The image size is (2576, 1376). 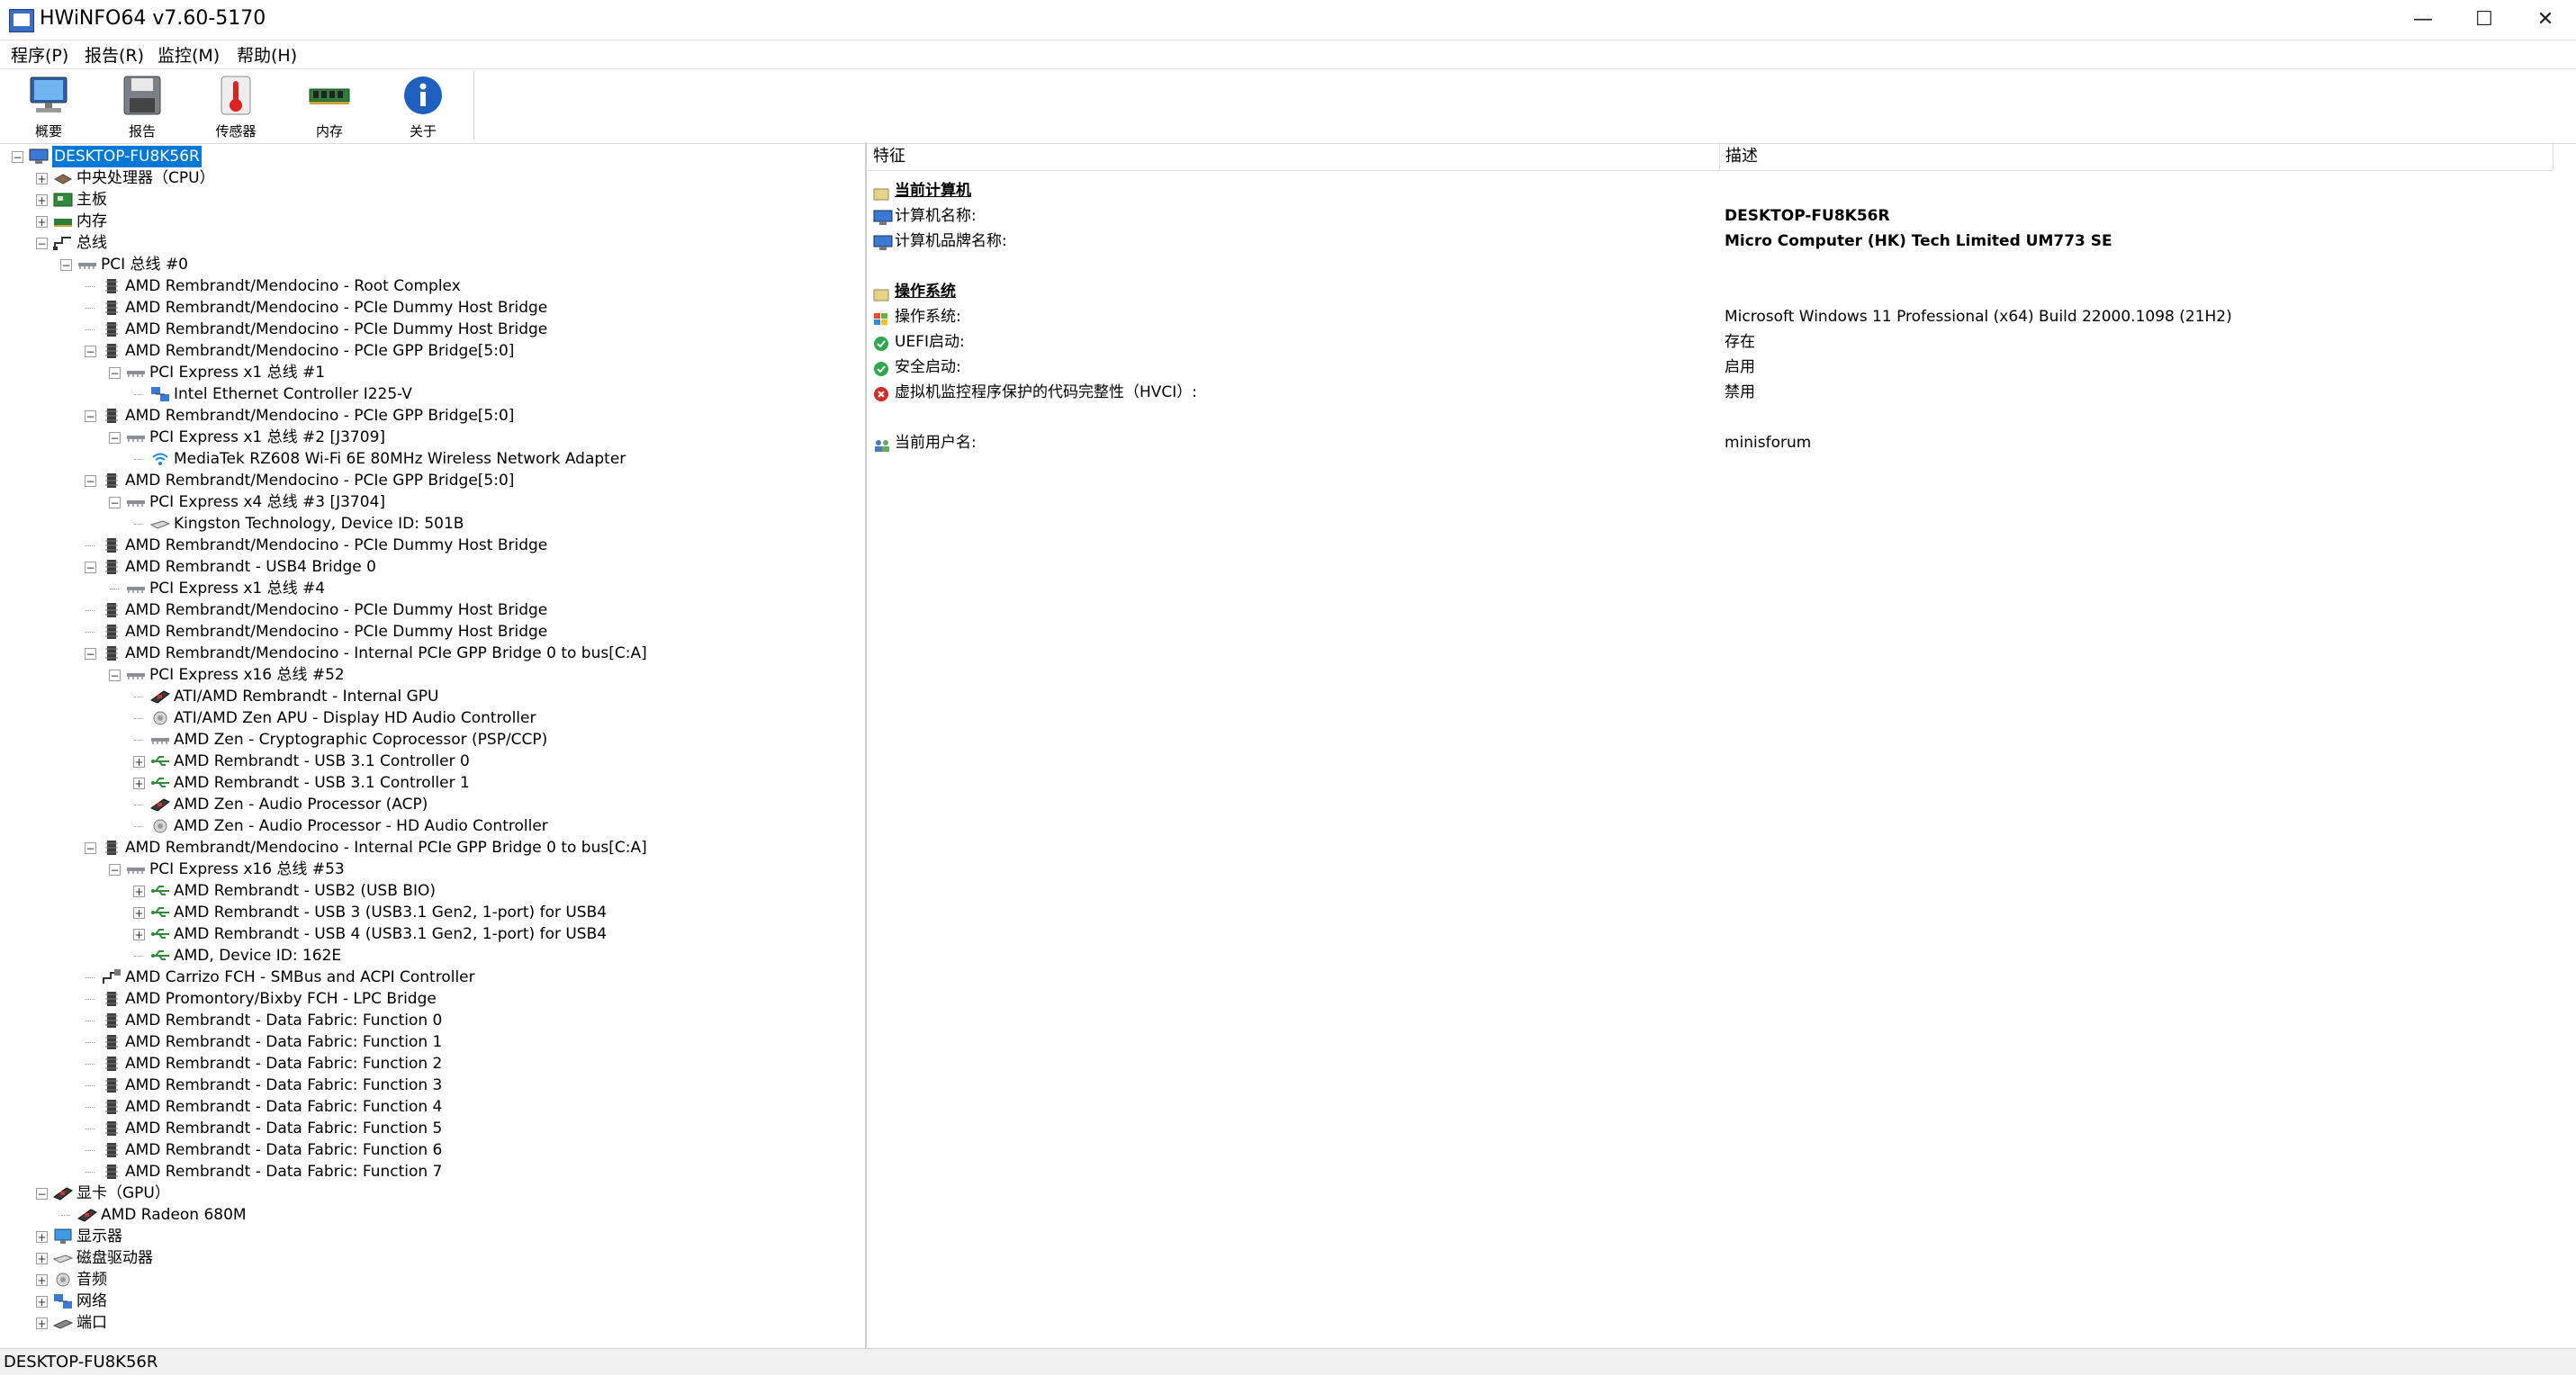 What do you see at coordinates (2136, 156) in the screenshot?
I see `description-column-header: 描述` at bounding box center [2136, 156].